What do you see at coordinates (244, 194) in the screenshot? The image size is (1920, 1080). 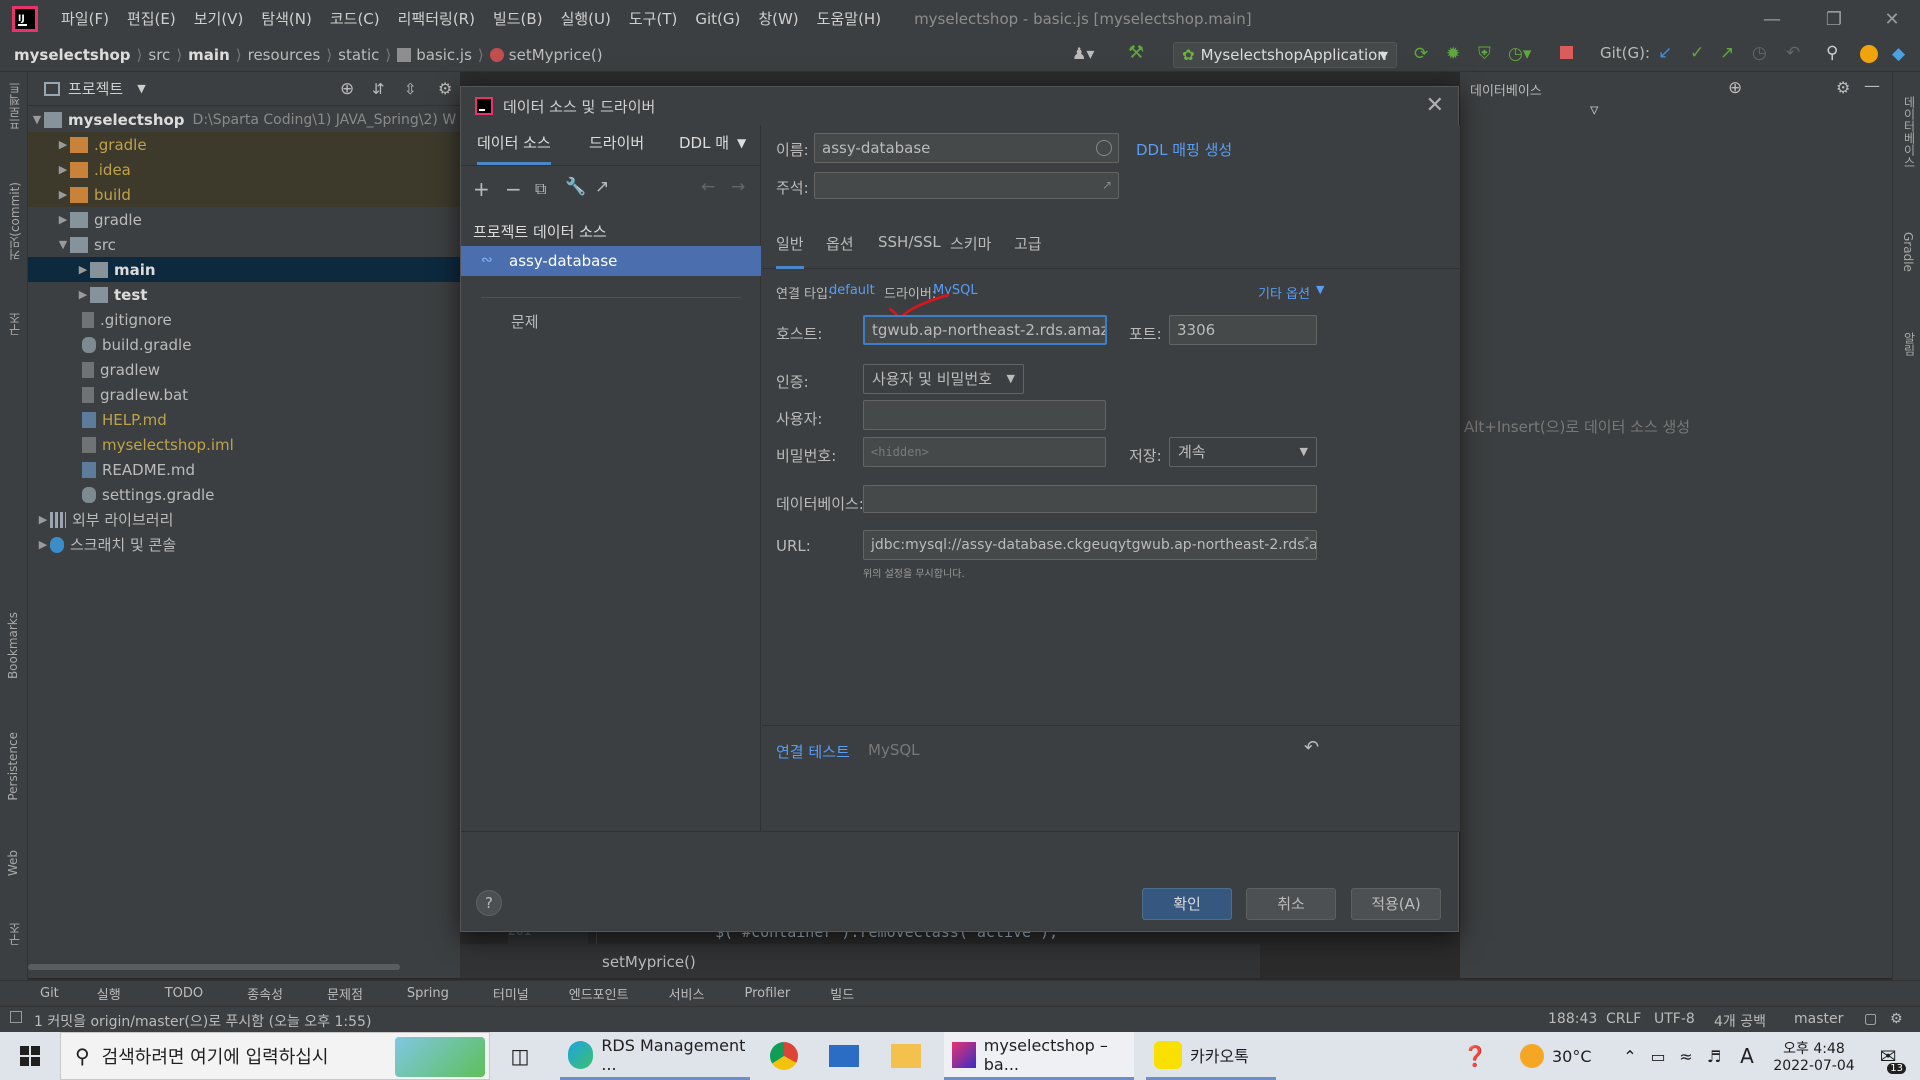 I see `tree-item-build: ▶ build` at bounding box center [244, 194].